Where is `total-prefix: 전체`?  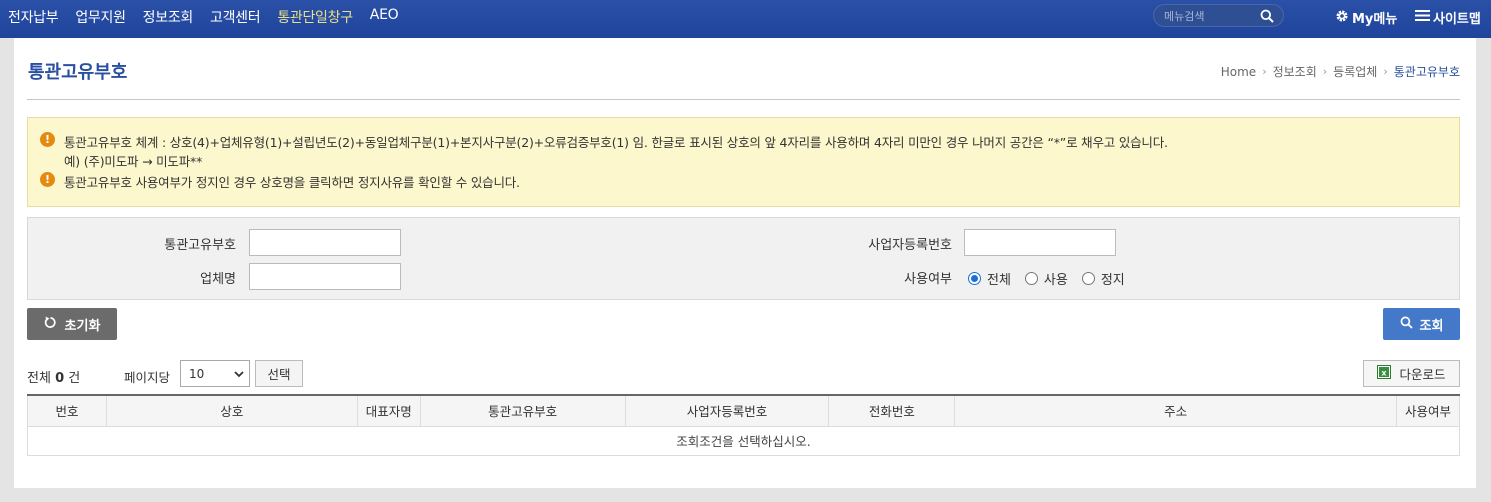
total-prefix: 전체 is located at coordinates (39, 378).